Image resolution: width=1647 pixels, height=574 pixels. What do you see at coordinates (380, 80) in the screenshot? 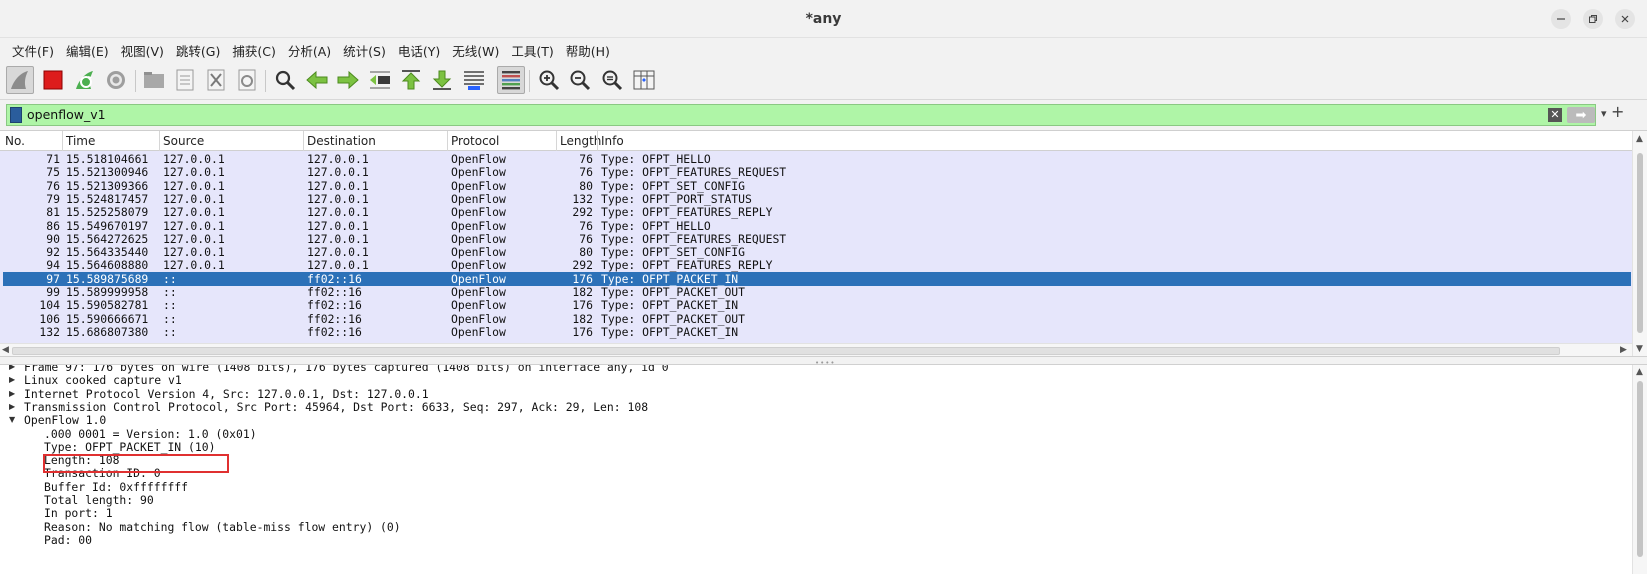
I see `go-to-packet-button` at bounding box center [380, 80].